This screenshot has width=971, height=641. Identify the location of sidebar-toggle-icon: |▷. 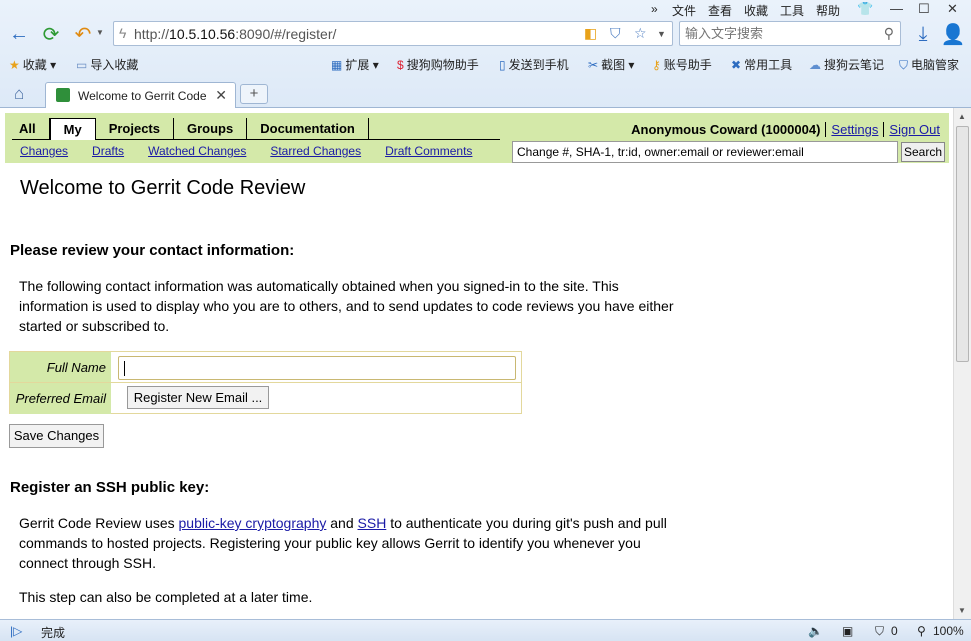
(16, 631).